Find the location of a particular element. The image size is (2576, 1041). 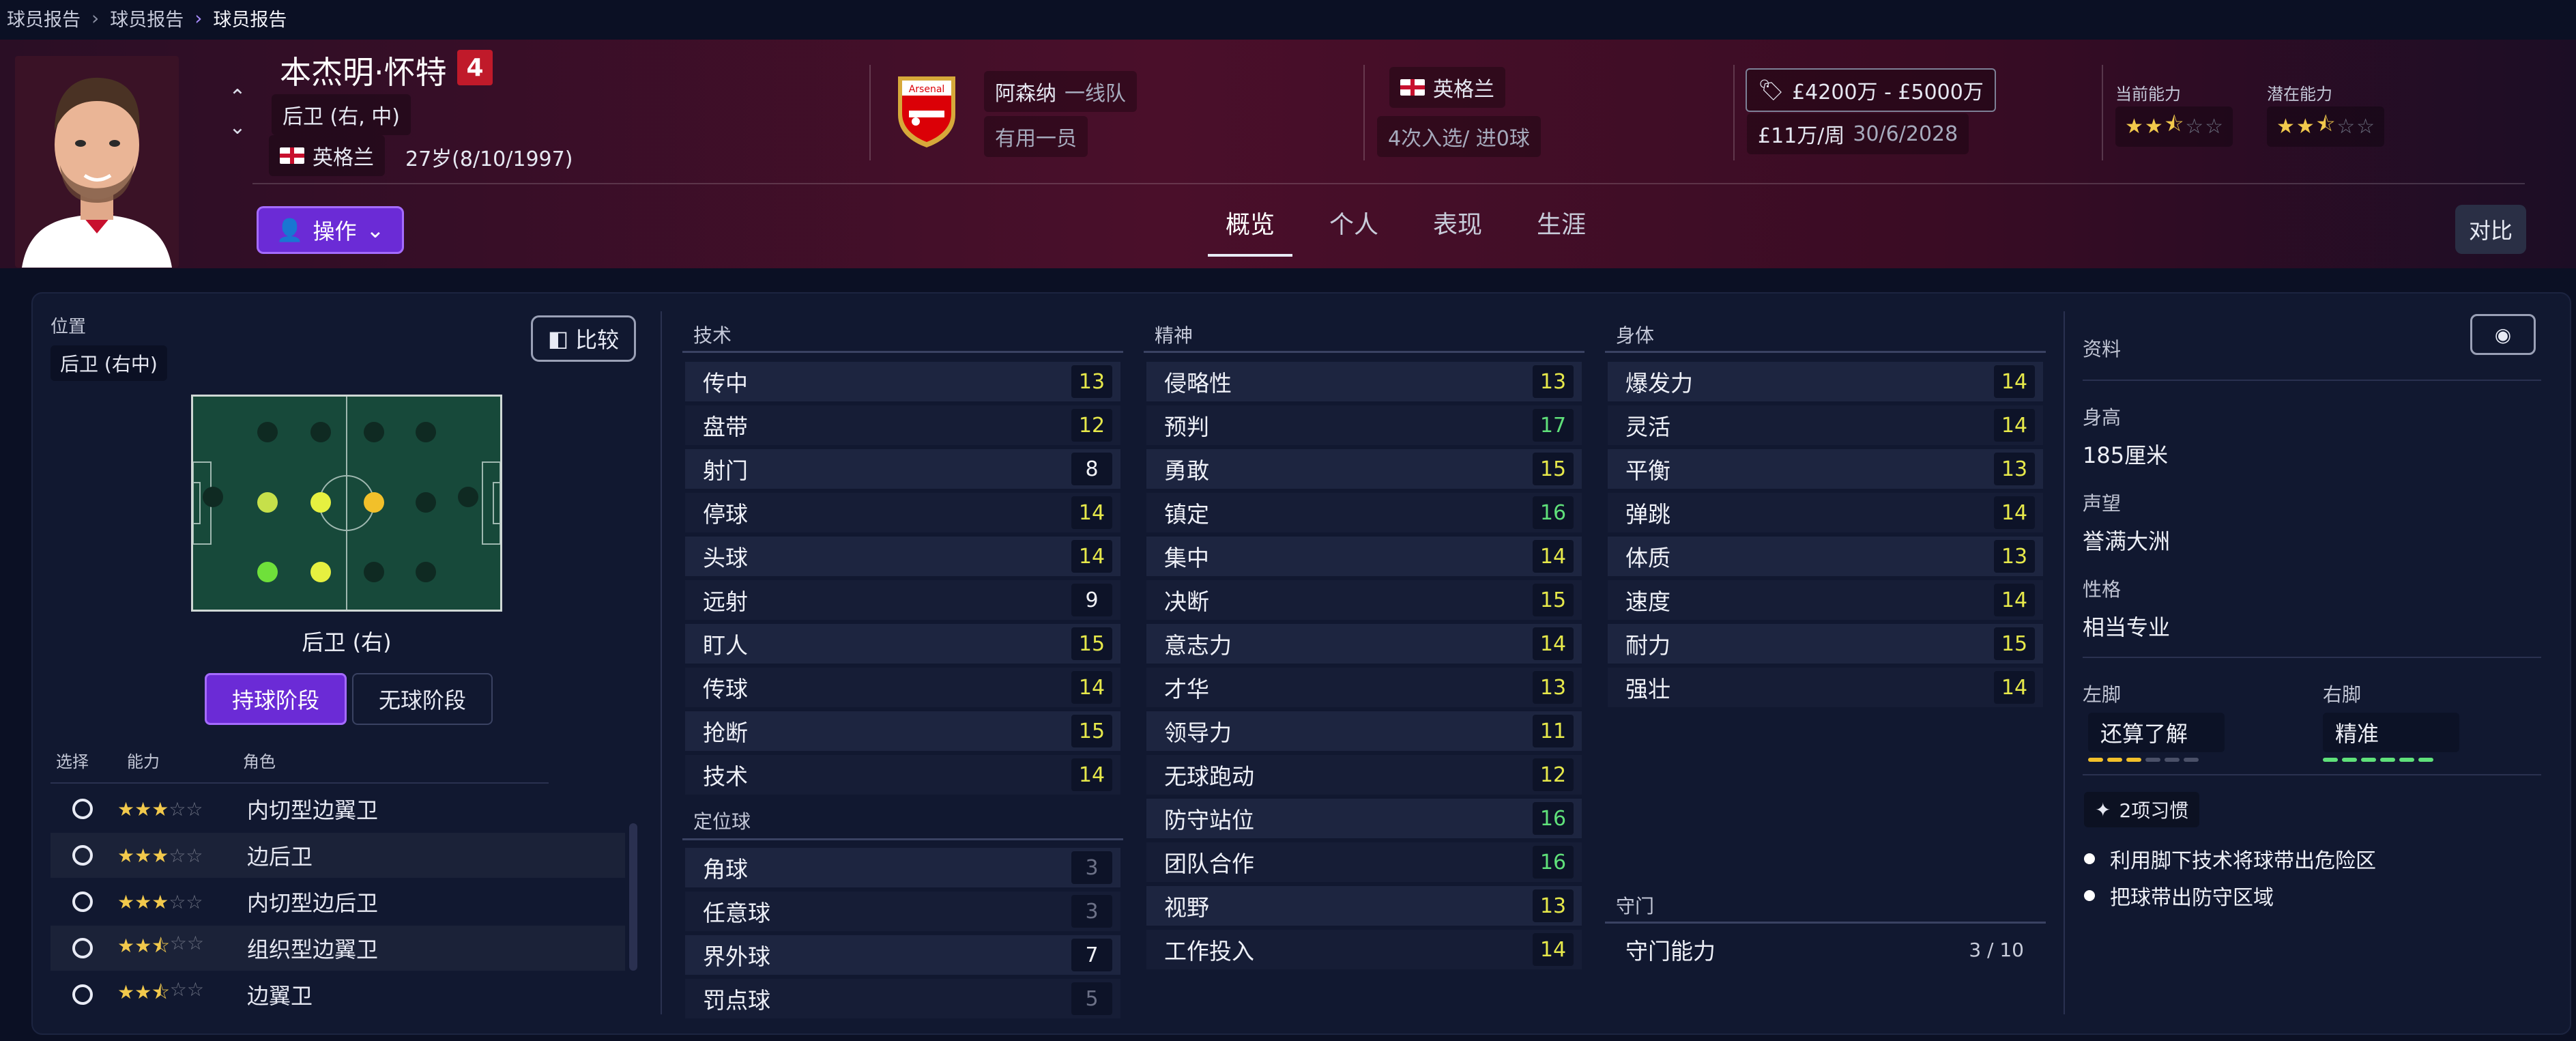

nationality-chip: 英格兰 is located at coordinates (327, 156).